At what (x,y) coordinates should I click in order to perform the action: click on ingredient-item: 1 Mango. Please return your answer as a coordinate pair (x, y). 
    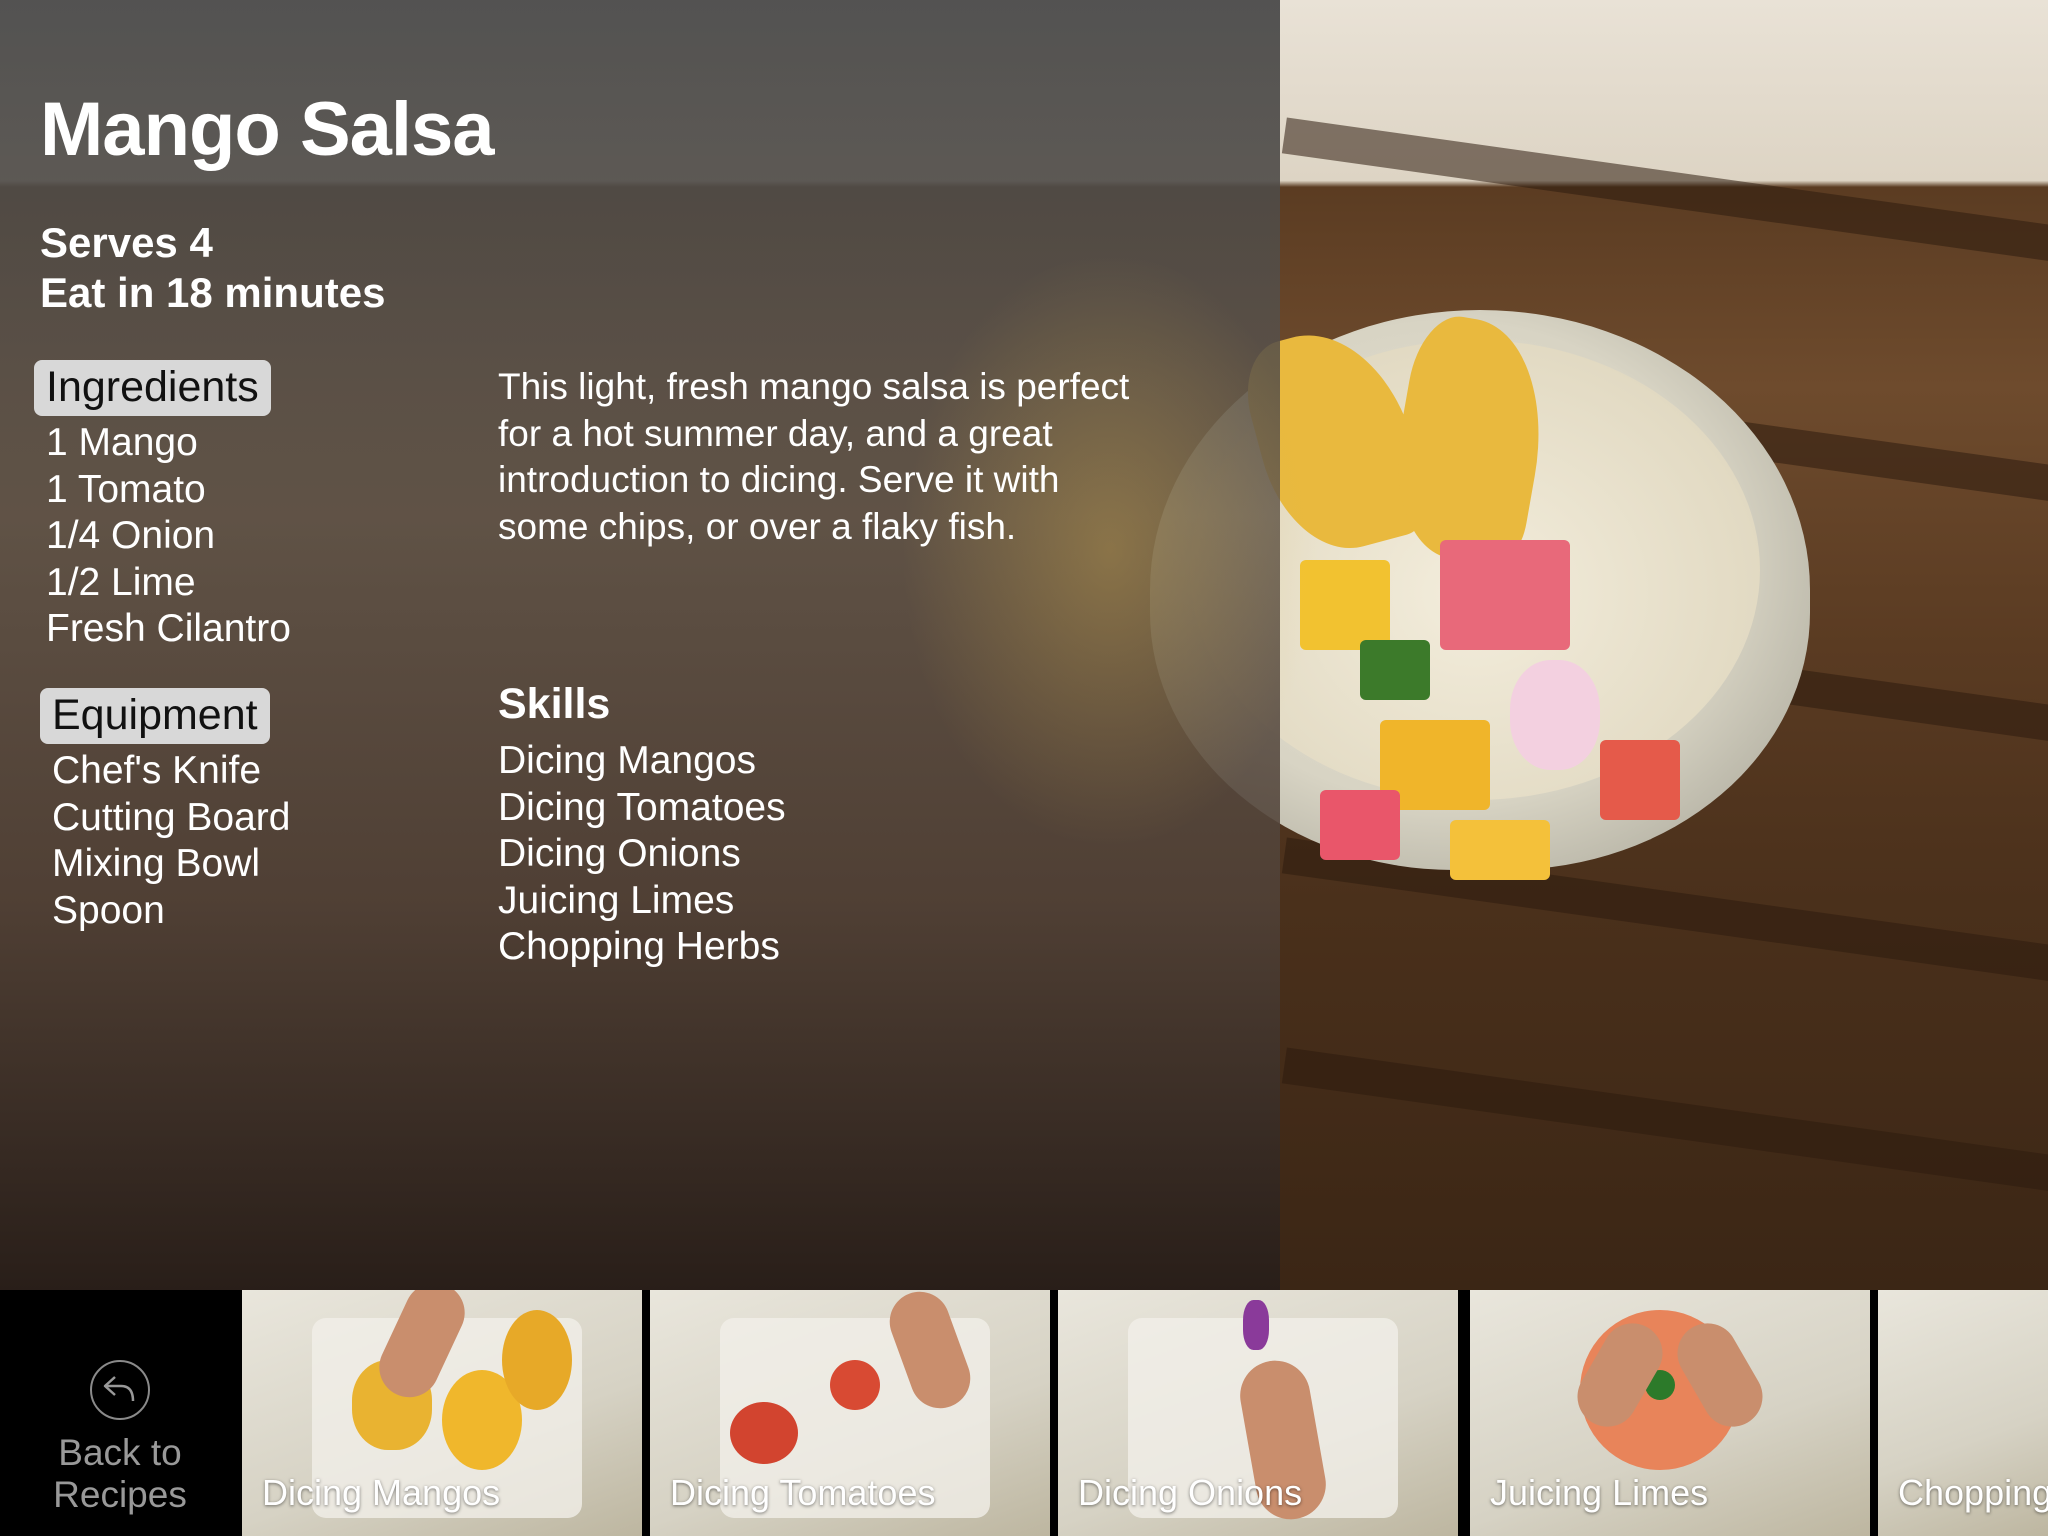
    Looking at the image, I should click on (122, 442).